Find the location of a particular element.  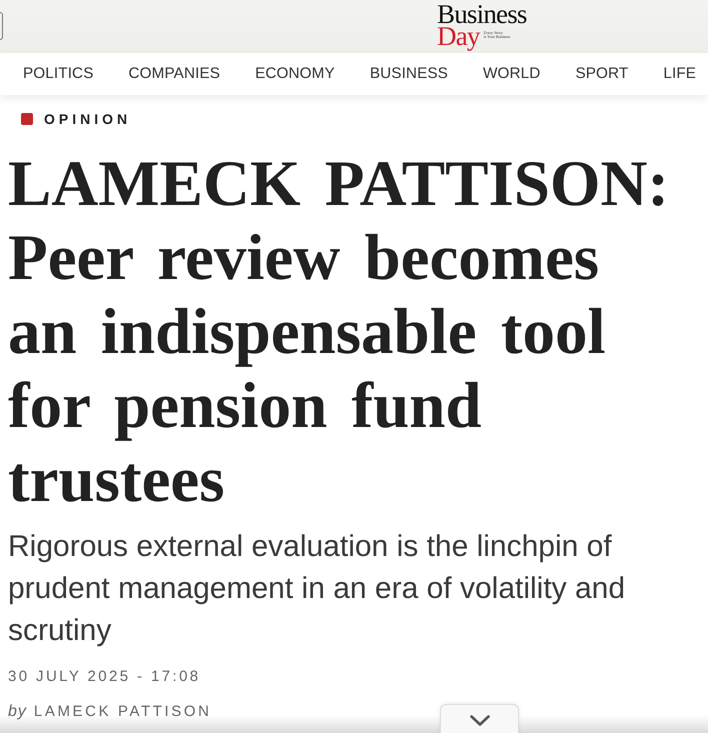

nav-link: LIFE is located at coordinates (679, 74).